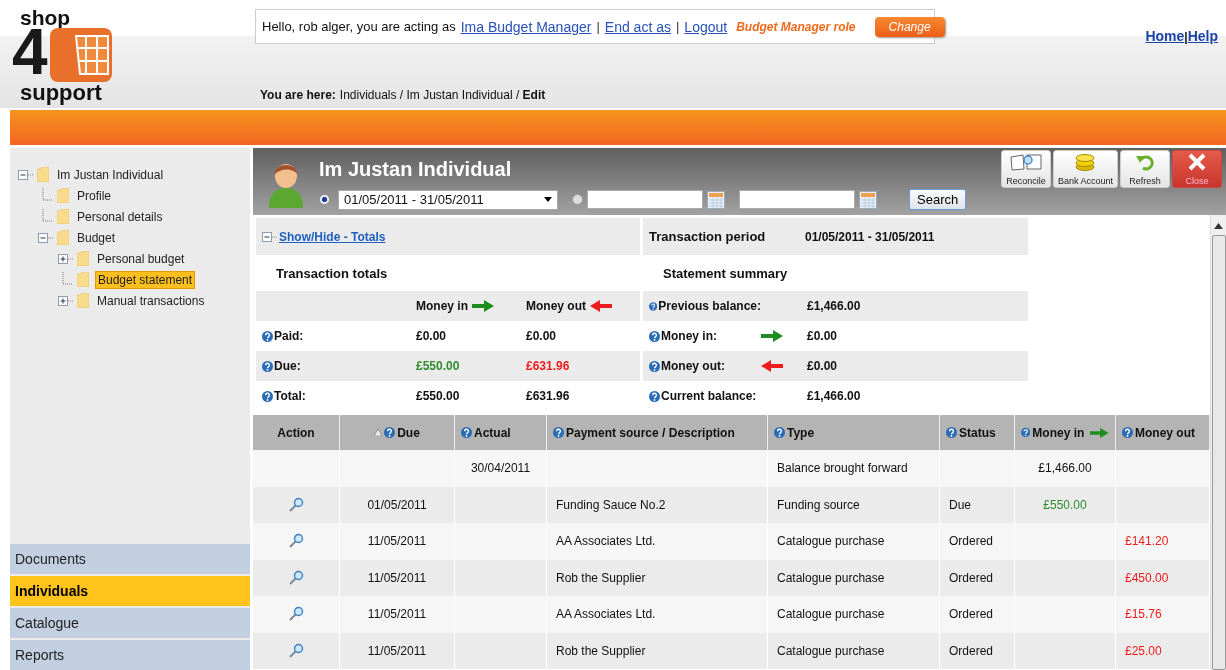  I want to click on table-cell: £15.76, so click(1143, 614).